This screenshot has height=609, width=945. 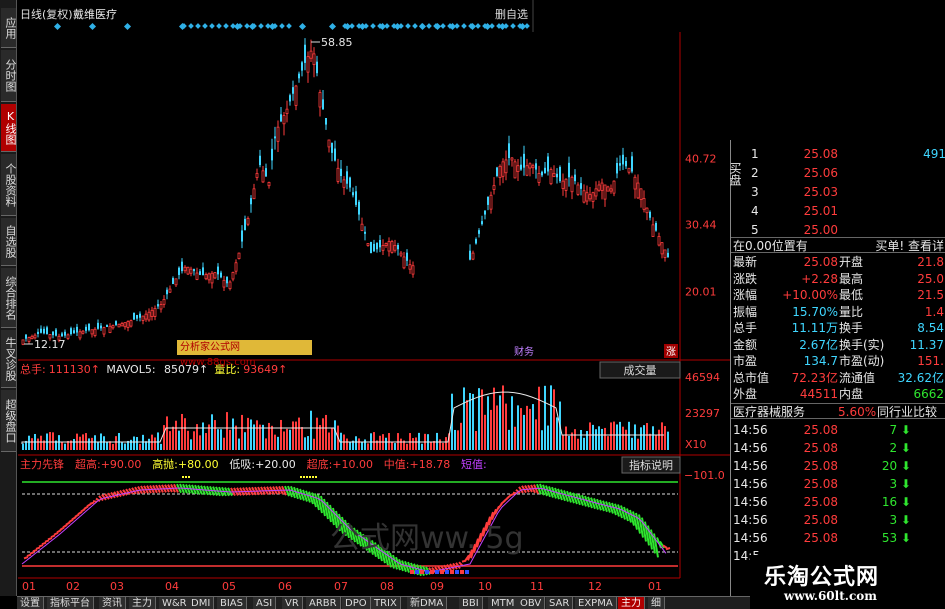 I want to click on bottom-tab-0: 设置, so click(x=30, y=603).